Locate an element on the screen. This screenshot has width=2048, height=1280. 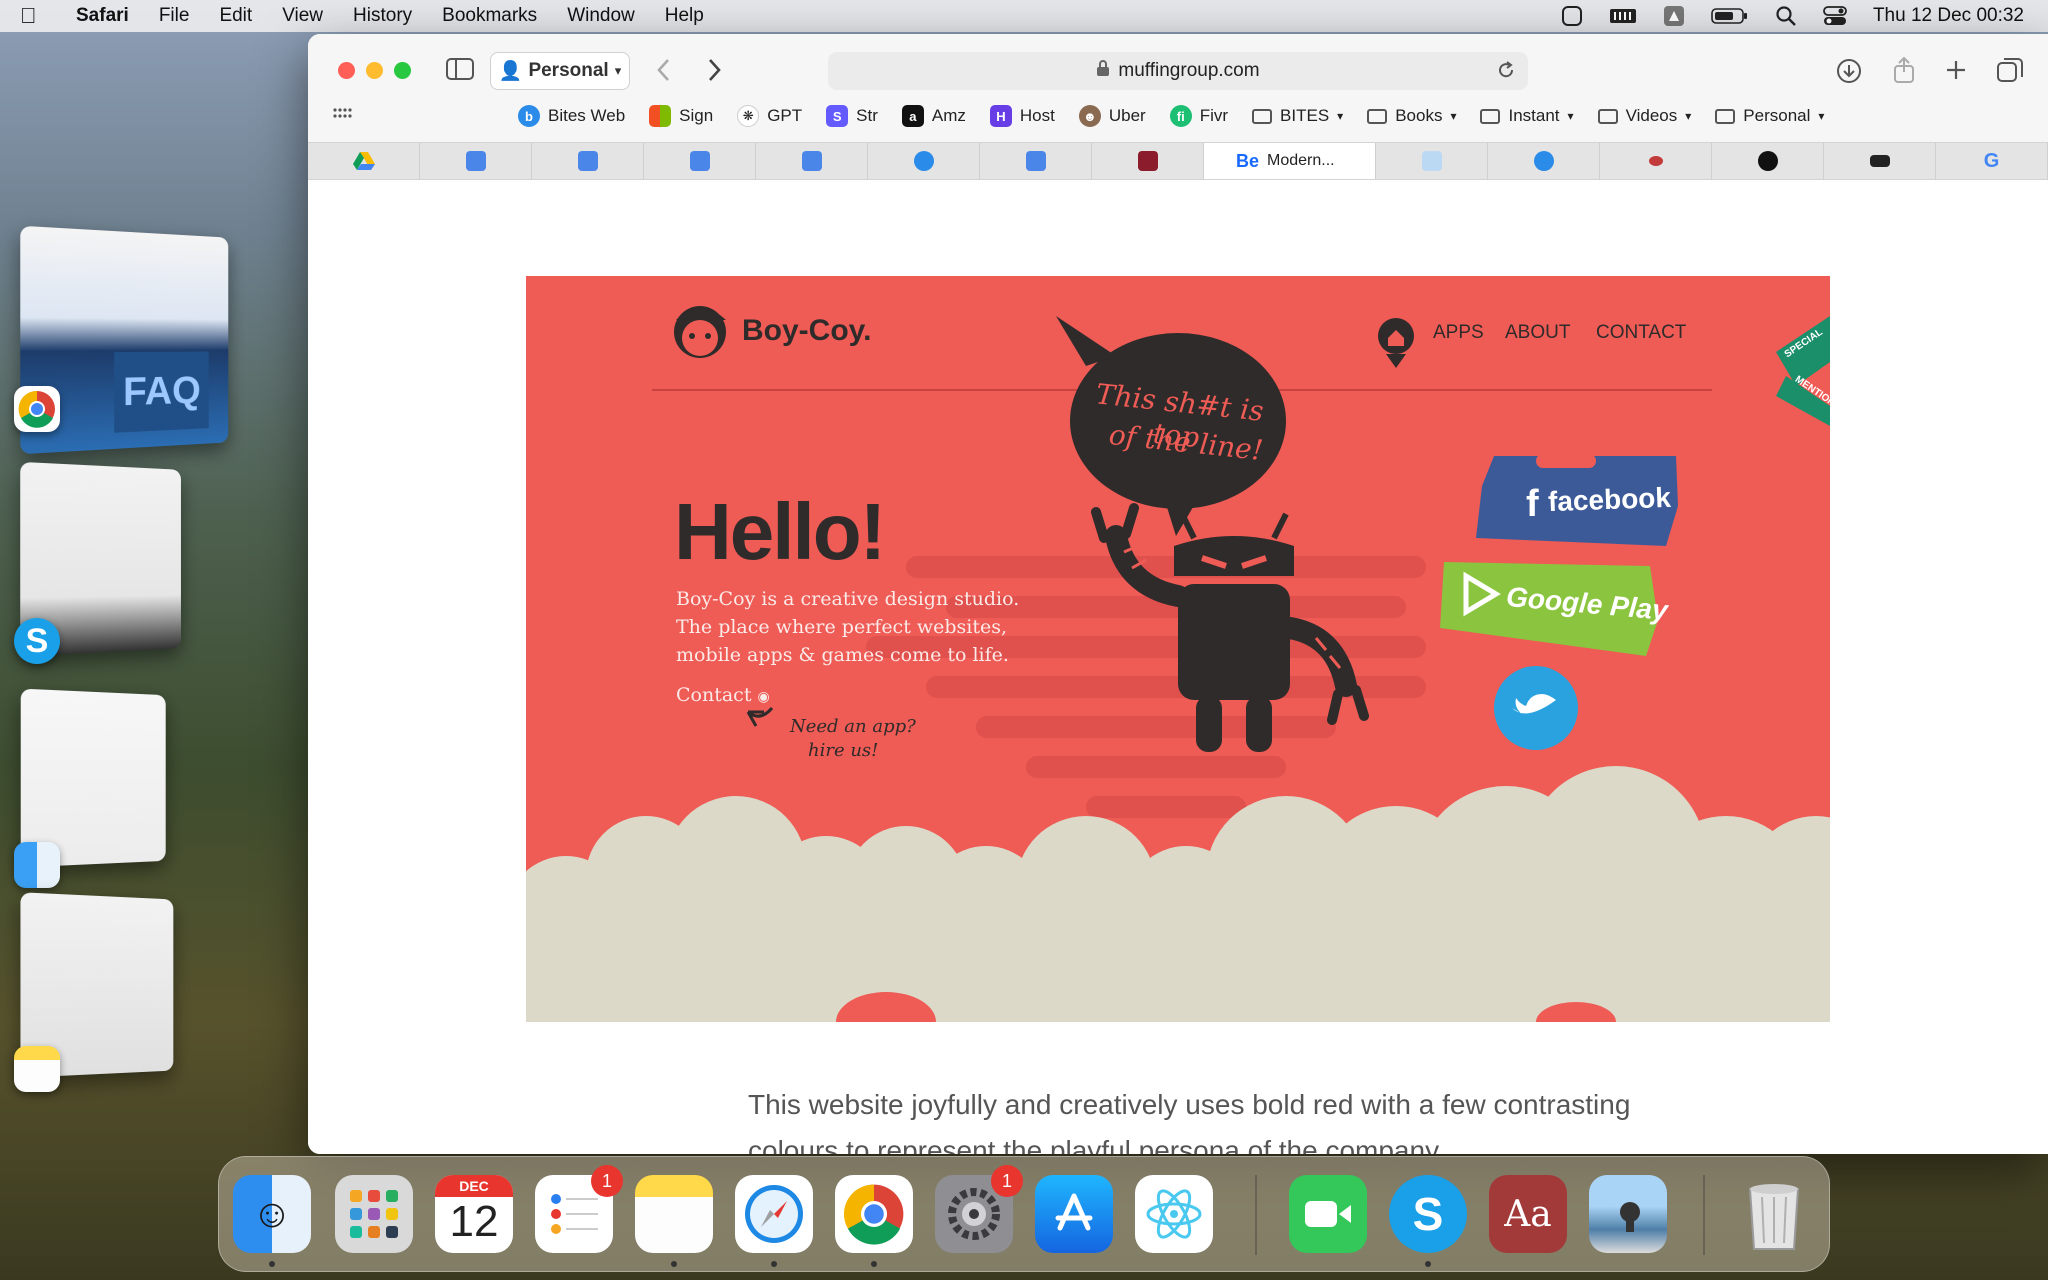
sidebar-toggle-icon is located at coordinates (460, 71).